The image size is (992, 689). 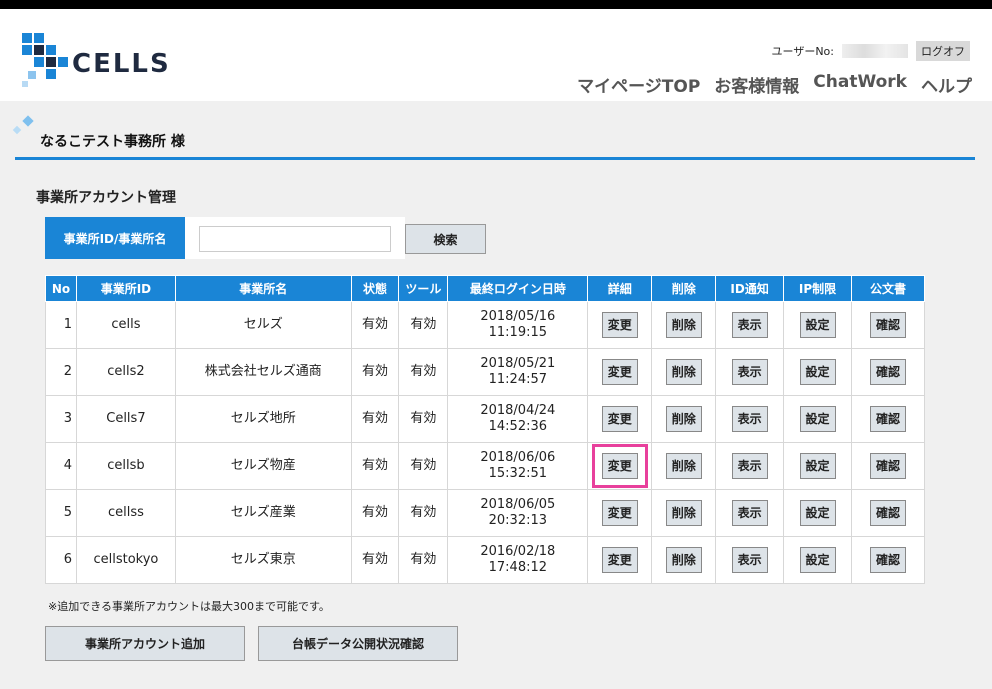 What do you see at coordinates (445, 239) in the screenshot?
I see `search-button: 検索` at bounding box center [445, 239].